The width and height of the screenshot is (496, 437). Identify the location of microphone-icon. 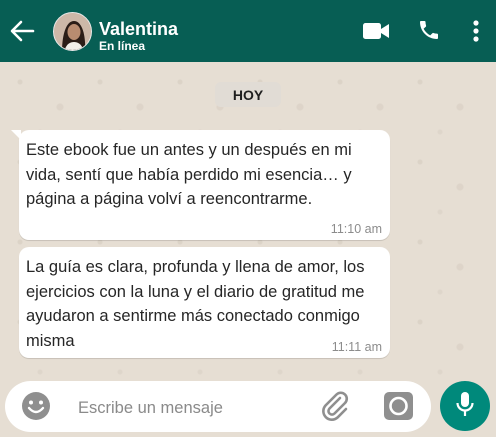
(465, 406).